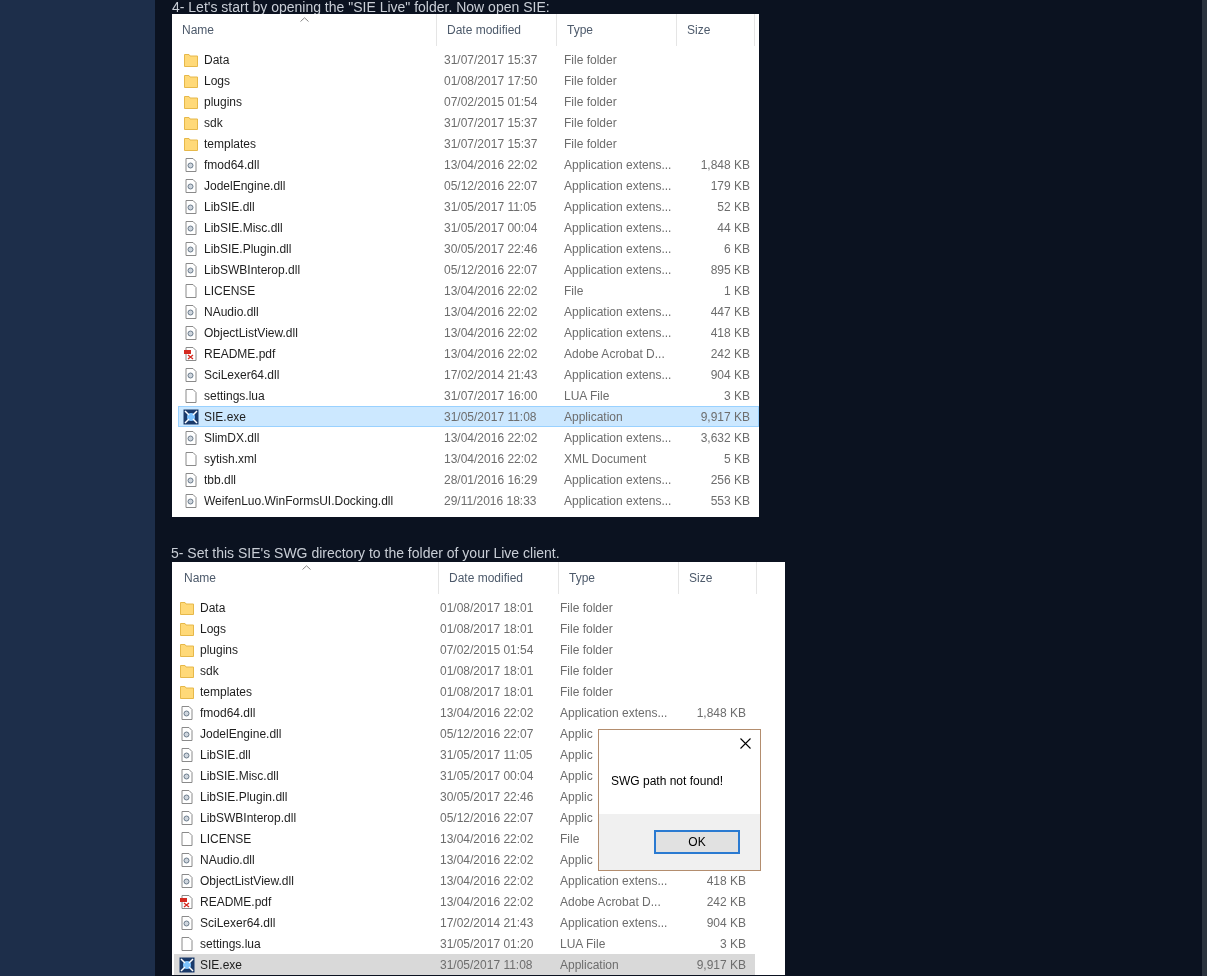 This screenshot has height=976, width=1207. Describe the element at coordinates (697, 842) in the screenshot. I see `ok-button: OK` at that location.